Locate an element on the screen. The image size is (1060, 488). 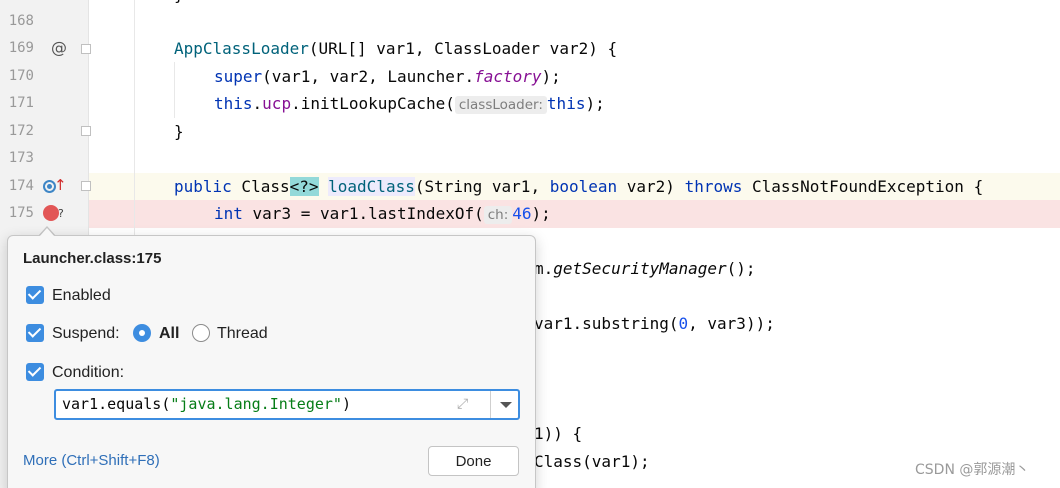
suspend-all-label: All is located at coordinates (169, 334).